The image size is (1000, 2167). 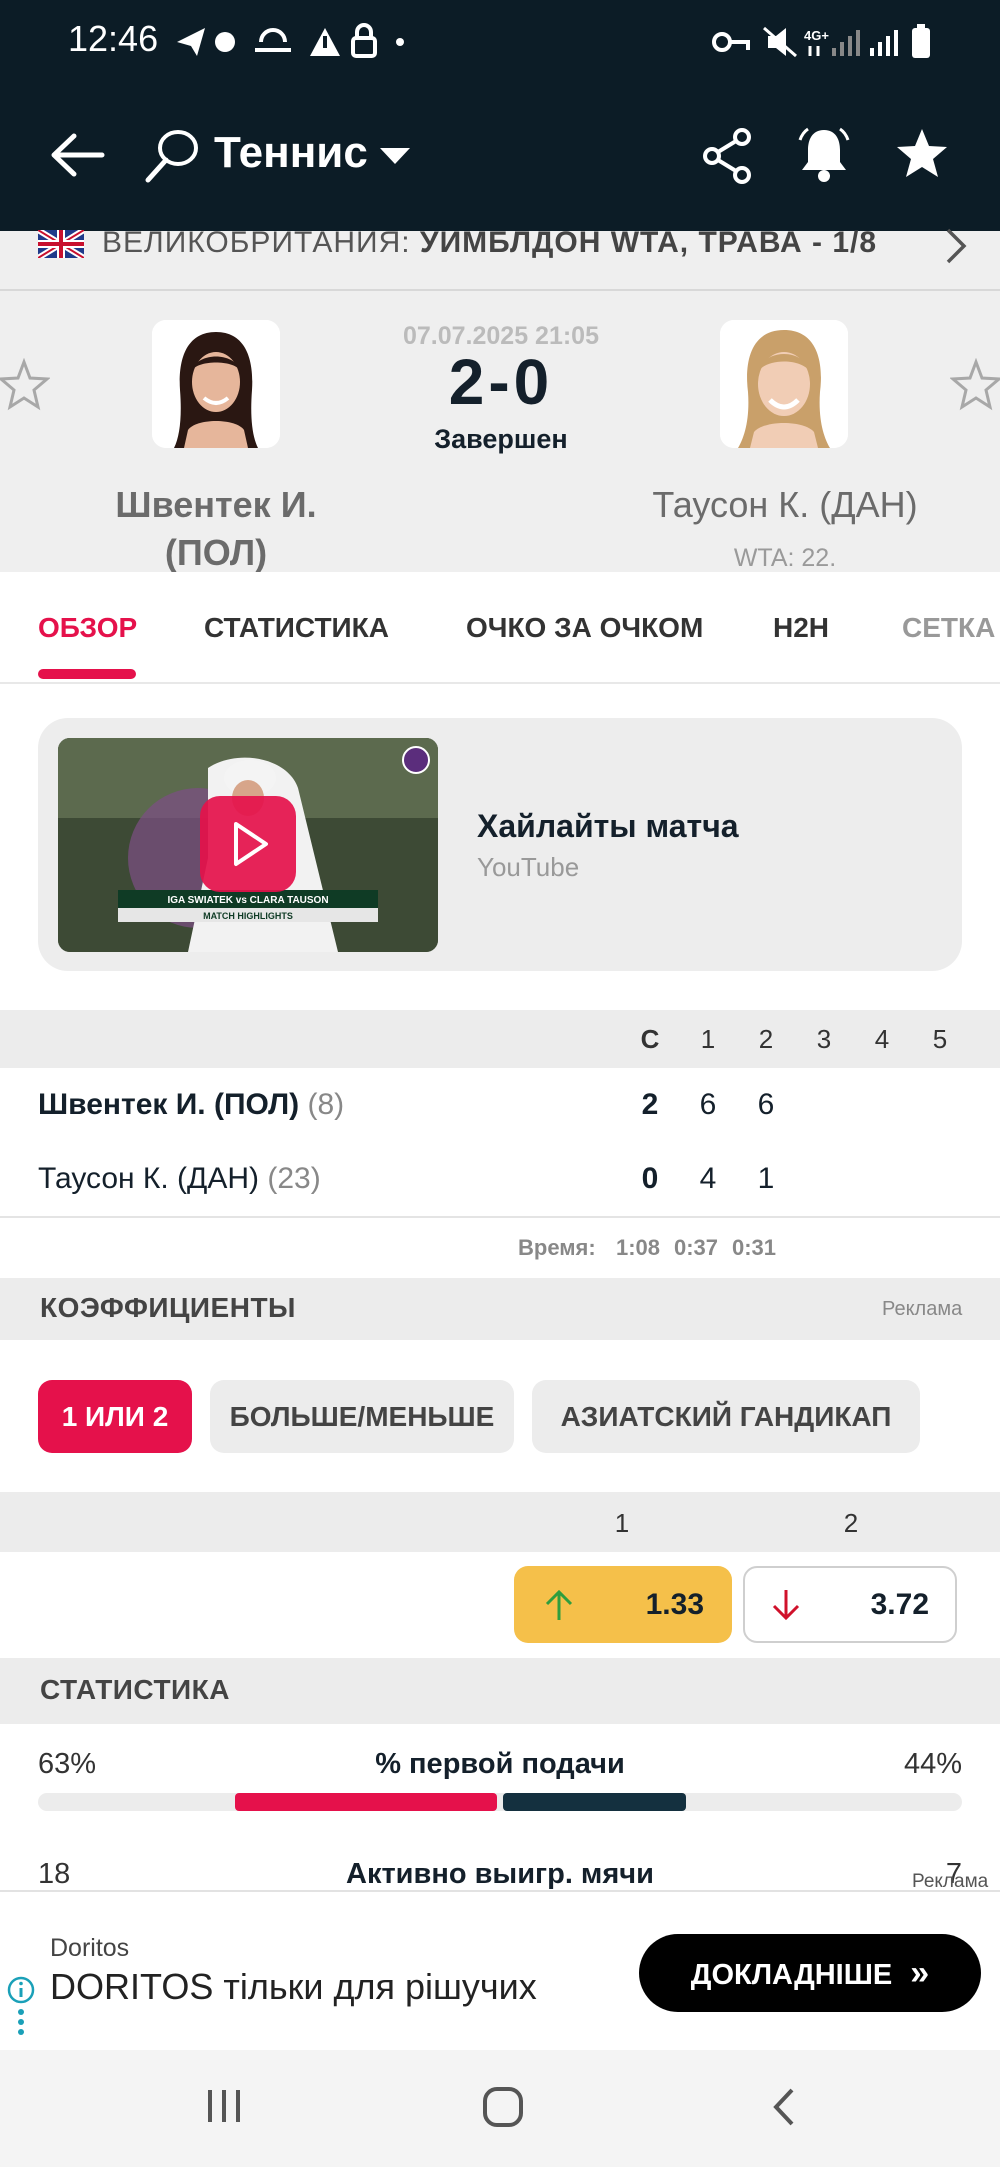 What do you see at coordinates (326, 1104) in the screenshot?
I see `scoreboard-home-seed: (8)` at bounding box center [326, 1104].